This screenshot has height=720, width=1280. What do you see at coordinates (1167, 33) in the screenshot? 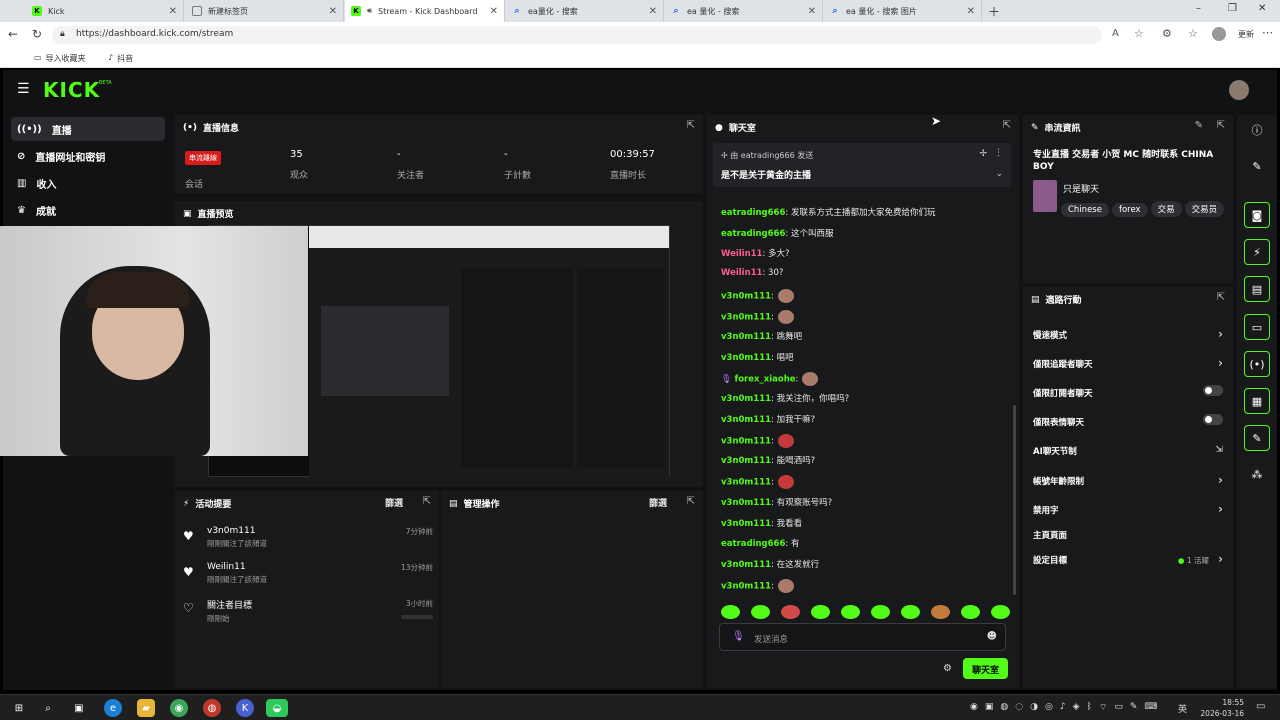
I see `extensions-icon: ⚙` at bounding box center [1167, 33].